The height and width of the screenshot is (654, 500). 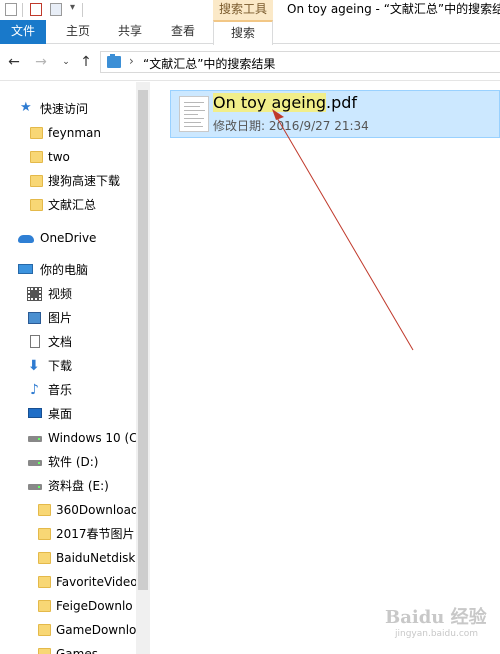 What do you see at coordinates (114, 61) in the screenshot?
I see `search-results-folder-icon` at bounding box center [114, 61].